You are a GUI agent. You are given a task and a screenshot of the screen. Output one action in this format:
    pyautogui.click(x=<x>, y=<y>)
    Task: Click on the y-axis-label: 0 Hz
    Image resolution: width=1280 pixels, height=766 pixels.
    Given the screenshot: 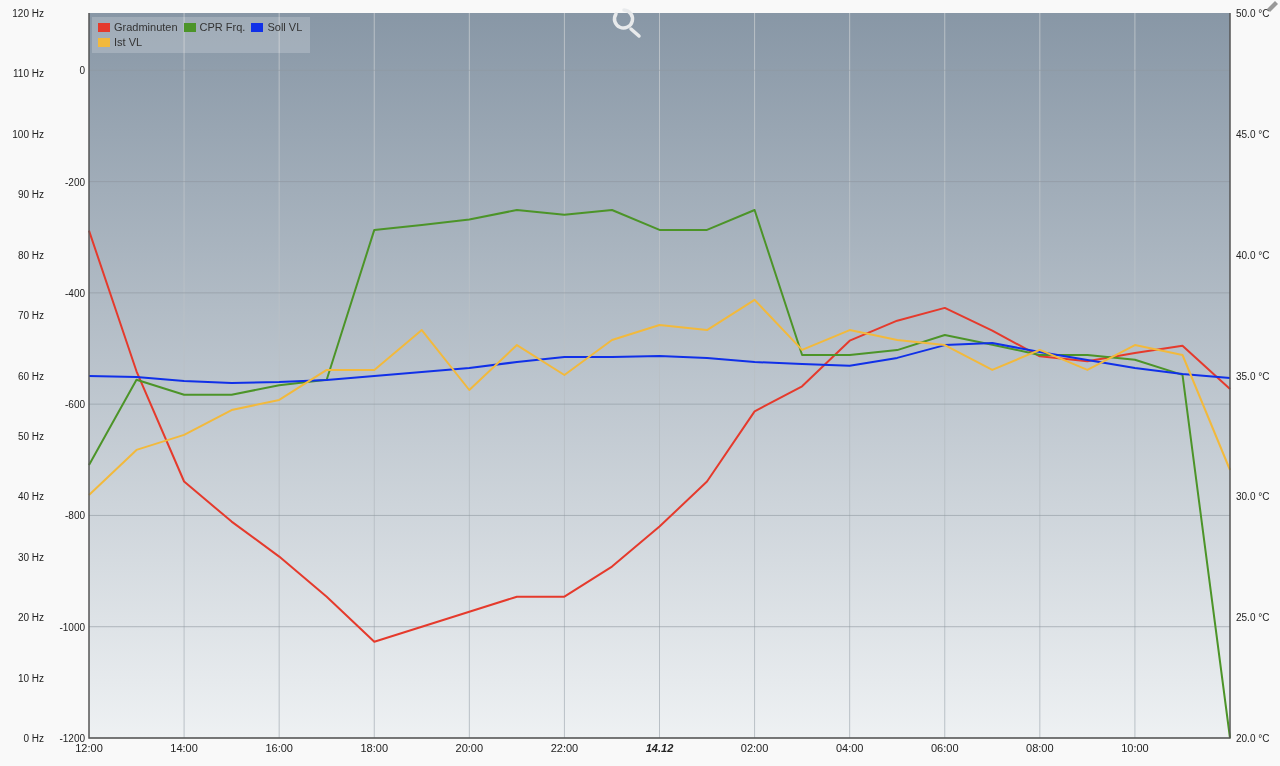 What is the action you would take?
    pyautogui.click(x=33, y=738)
    